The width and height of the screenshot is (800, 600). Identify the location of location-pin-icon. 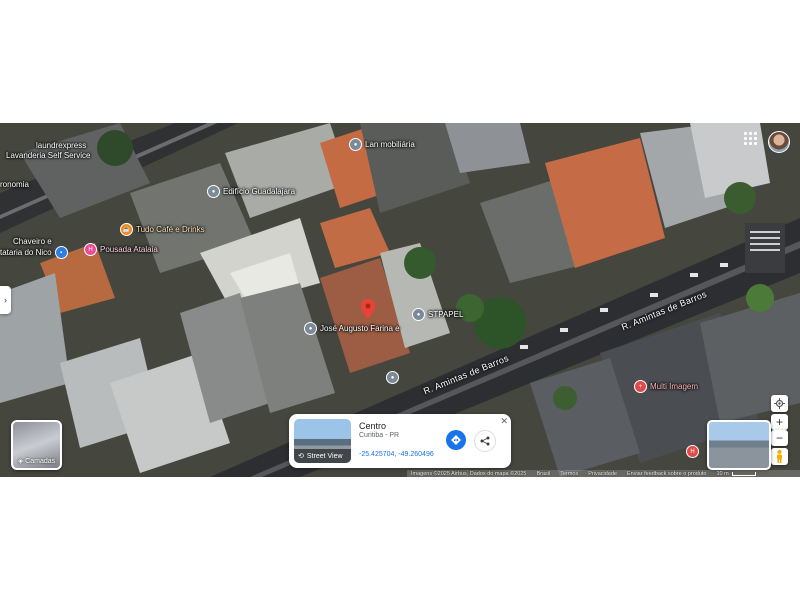
(368, 309).